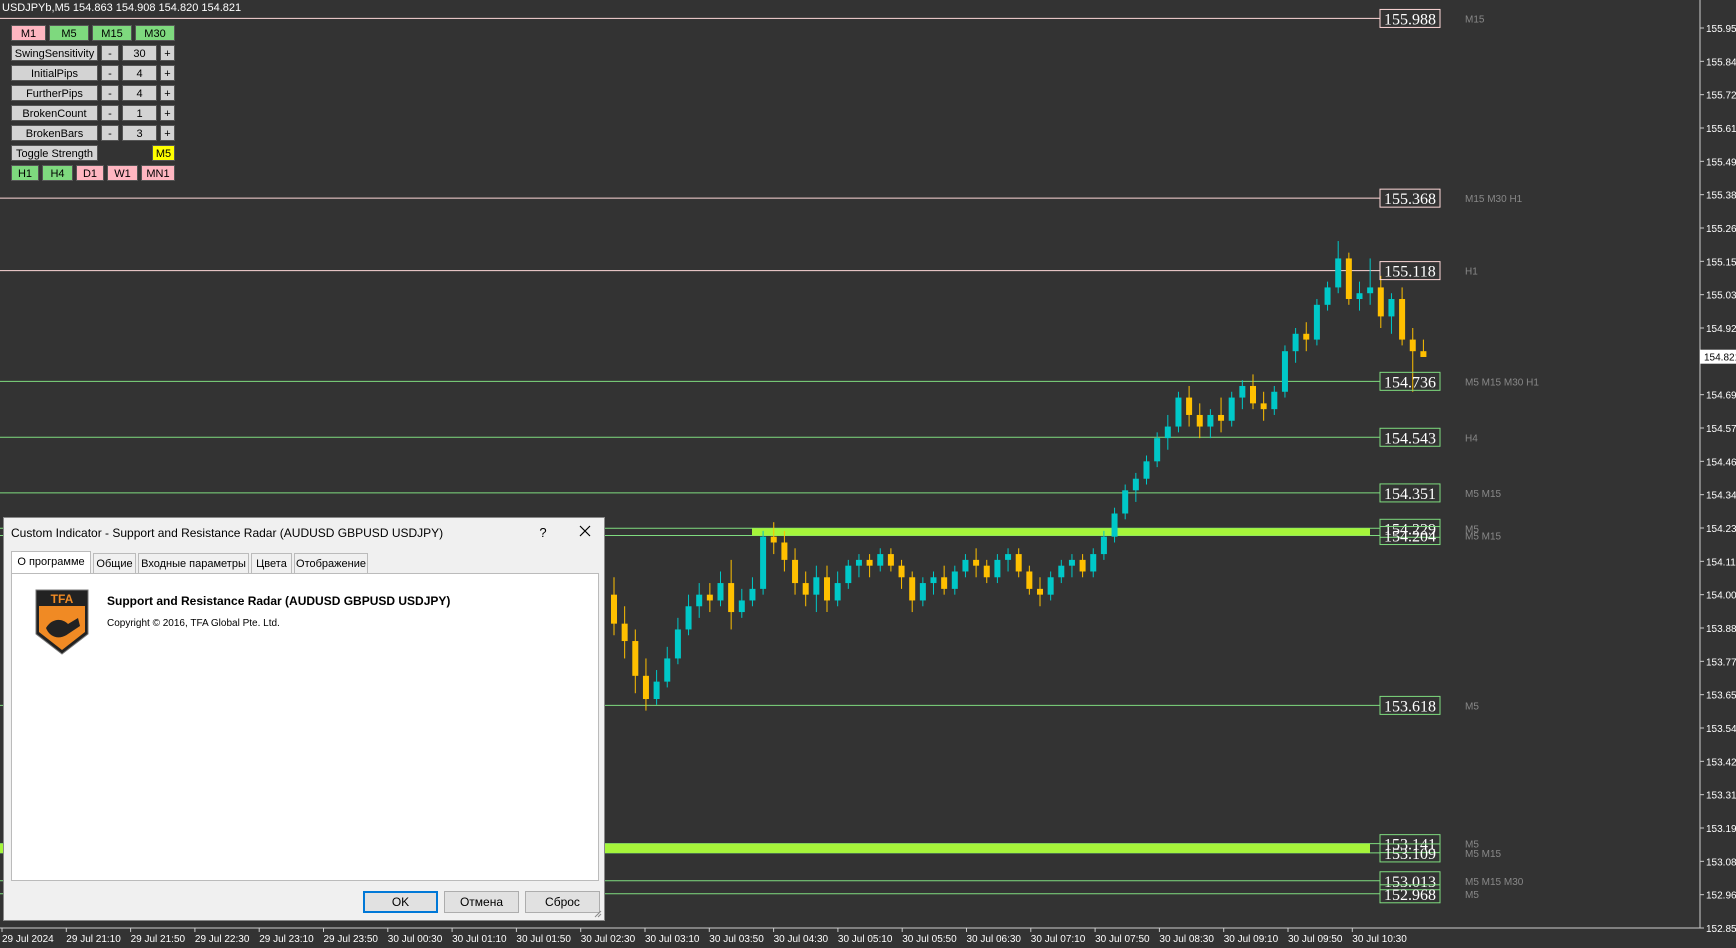 The height and width of the screenshot is (948, 1736). What do you see at coordinates (543, 533) in the screenshot?
I see `help-button: ?` at bounding box center [543, 533].